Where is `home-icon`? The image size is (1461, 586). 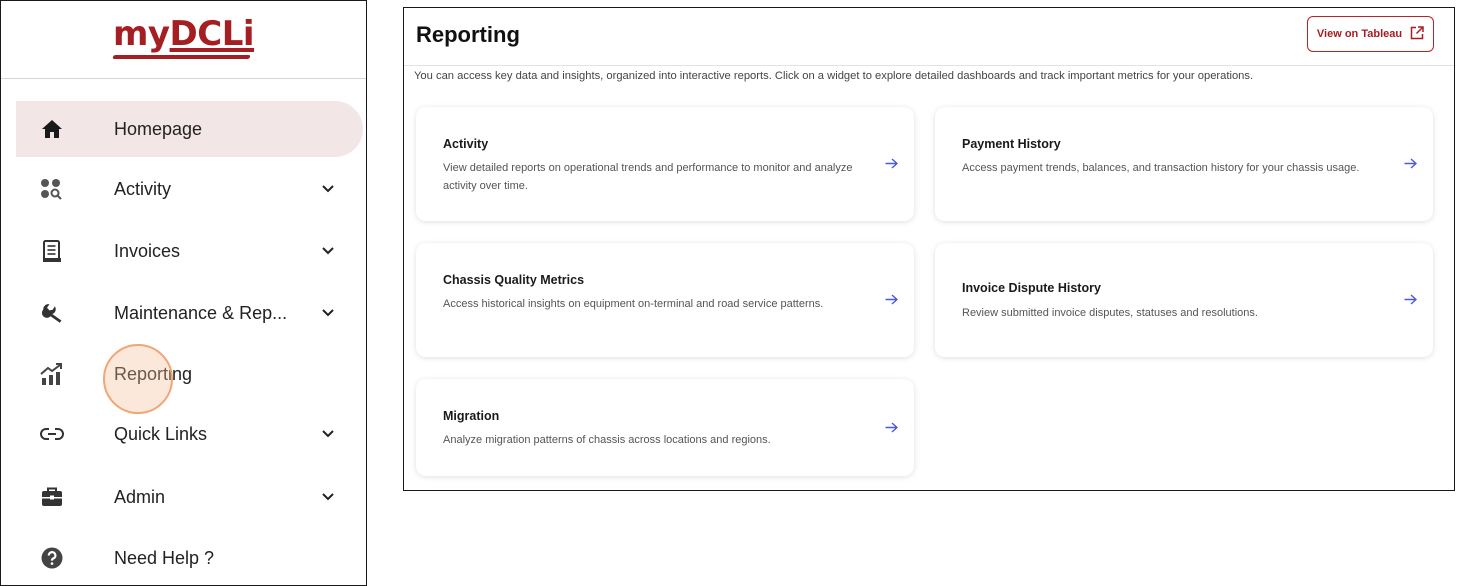 home-icon is located at coordinates (52, 129).